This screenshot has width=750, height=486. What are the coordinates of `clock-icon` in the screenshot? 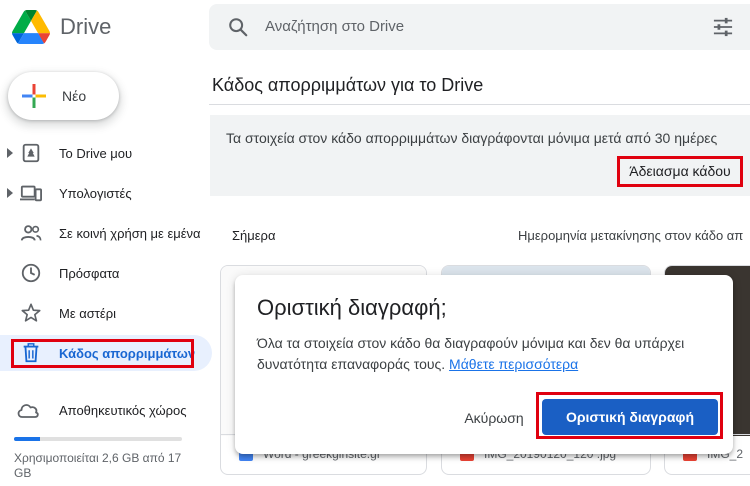 It's located at (31, 273).